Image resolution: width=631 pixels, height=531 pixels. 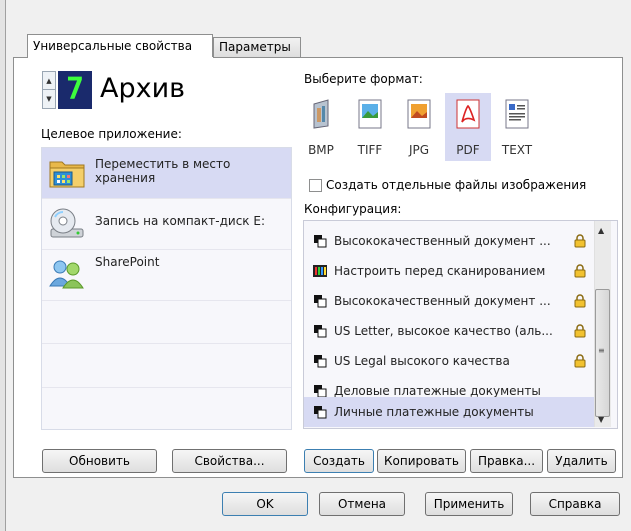 I want to click on scroll-up-icon: ▲, so click(x=601, y=230).